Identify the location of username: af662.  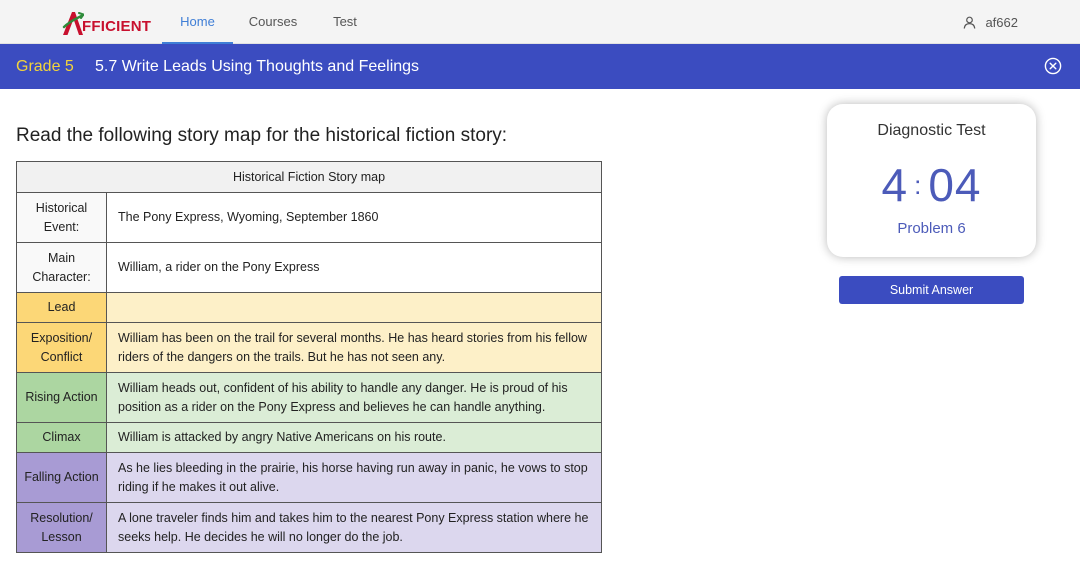
(1001, 22).